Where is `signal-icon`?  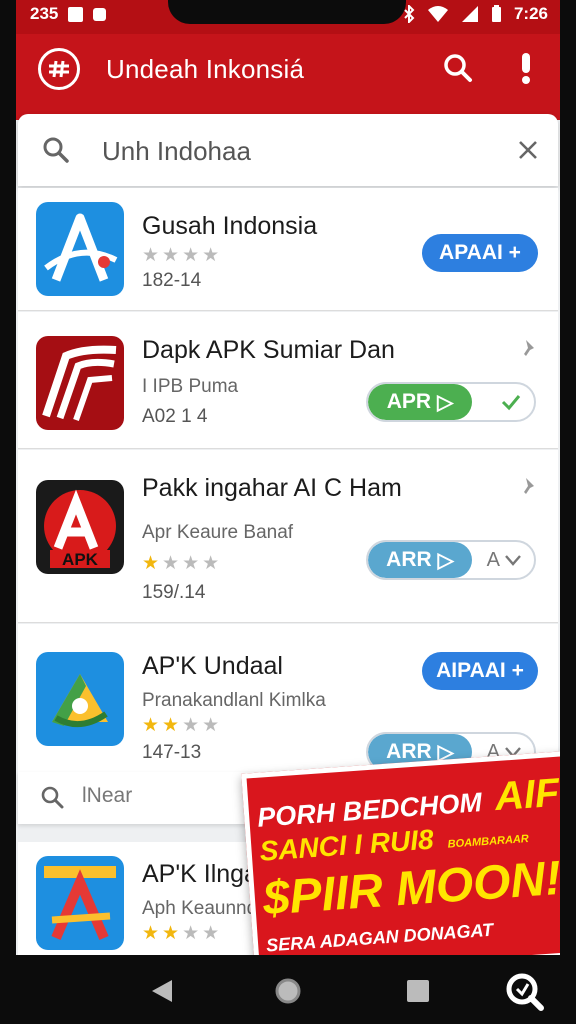
signal-icon is located at coordinates (469, 14).